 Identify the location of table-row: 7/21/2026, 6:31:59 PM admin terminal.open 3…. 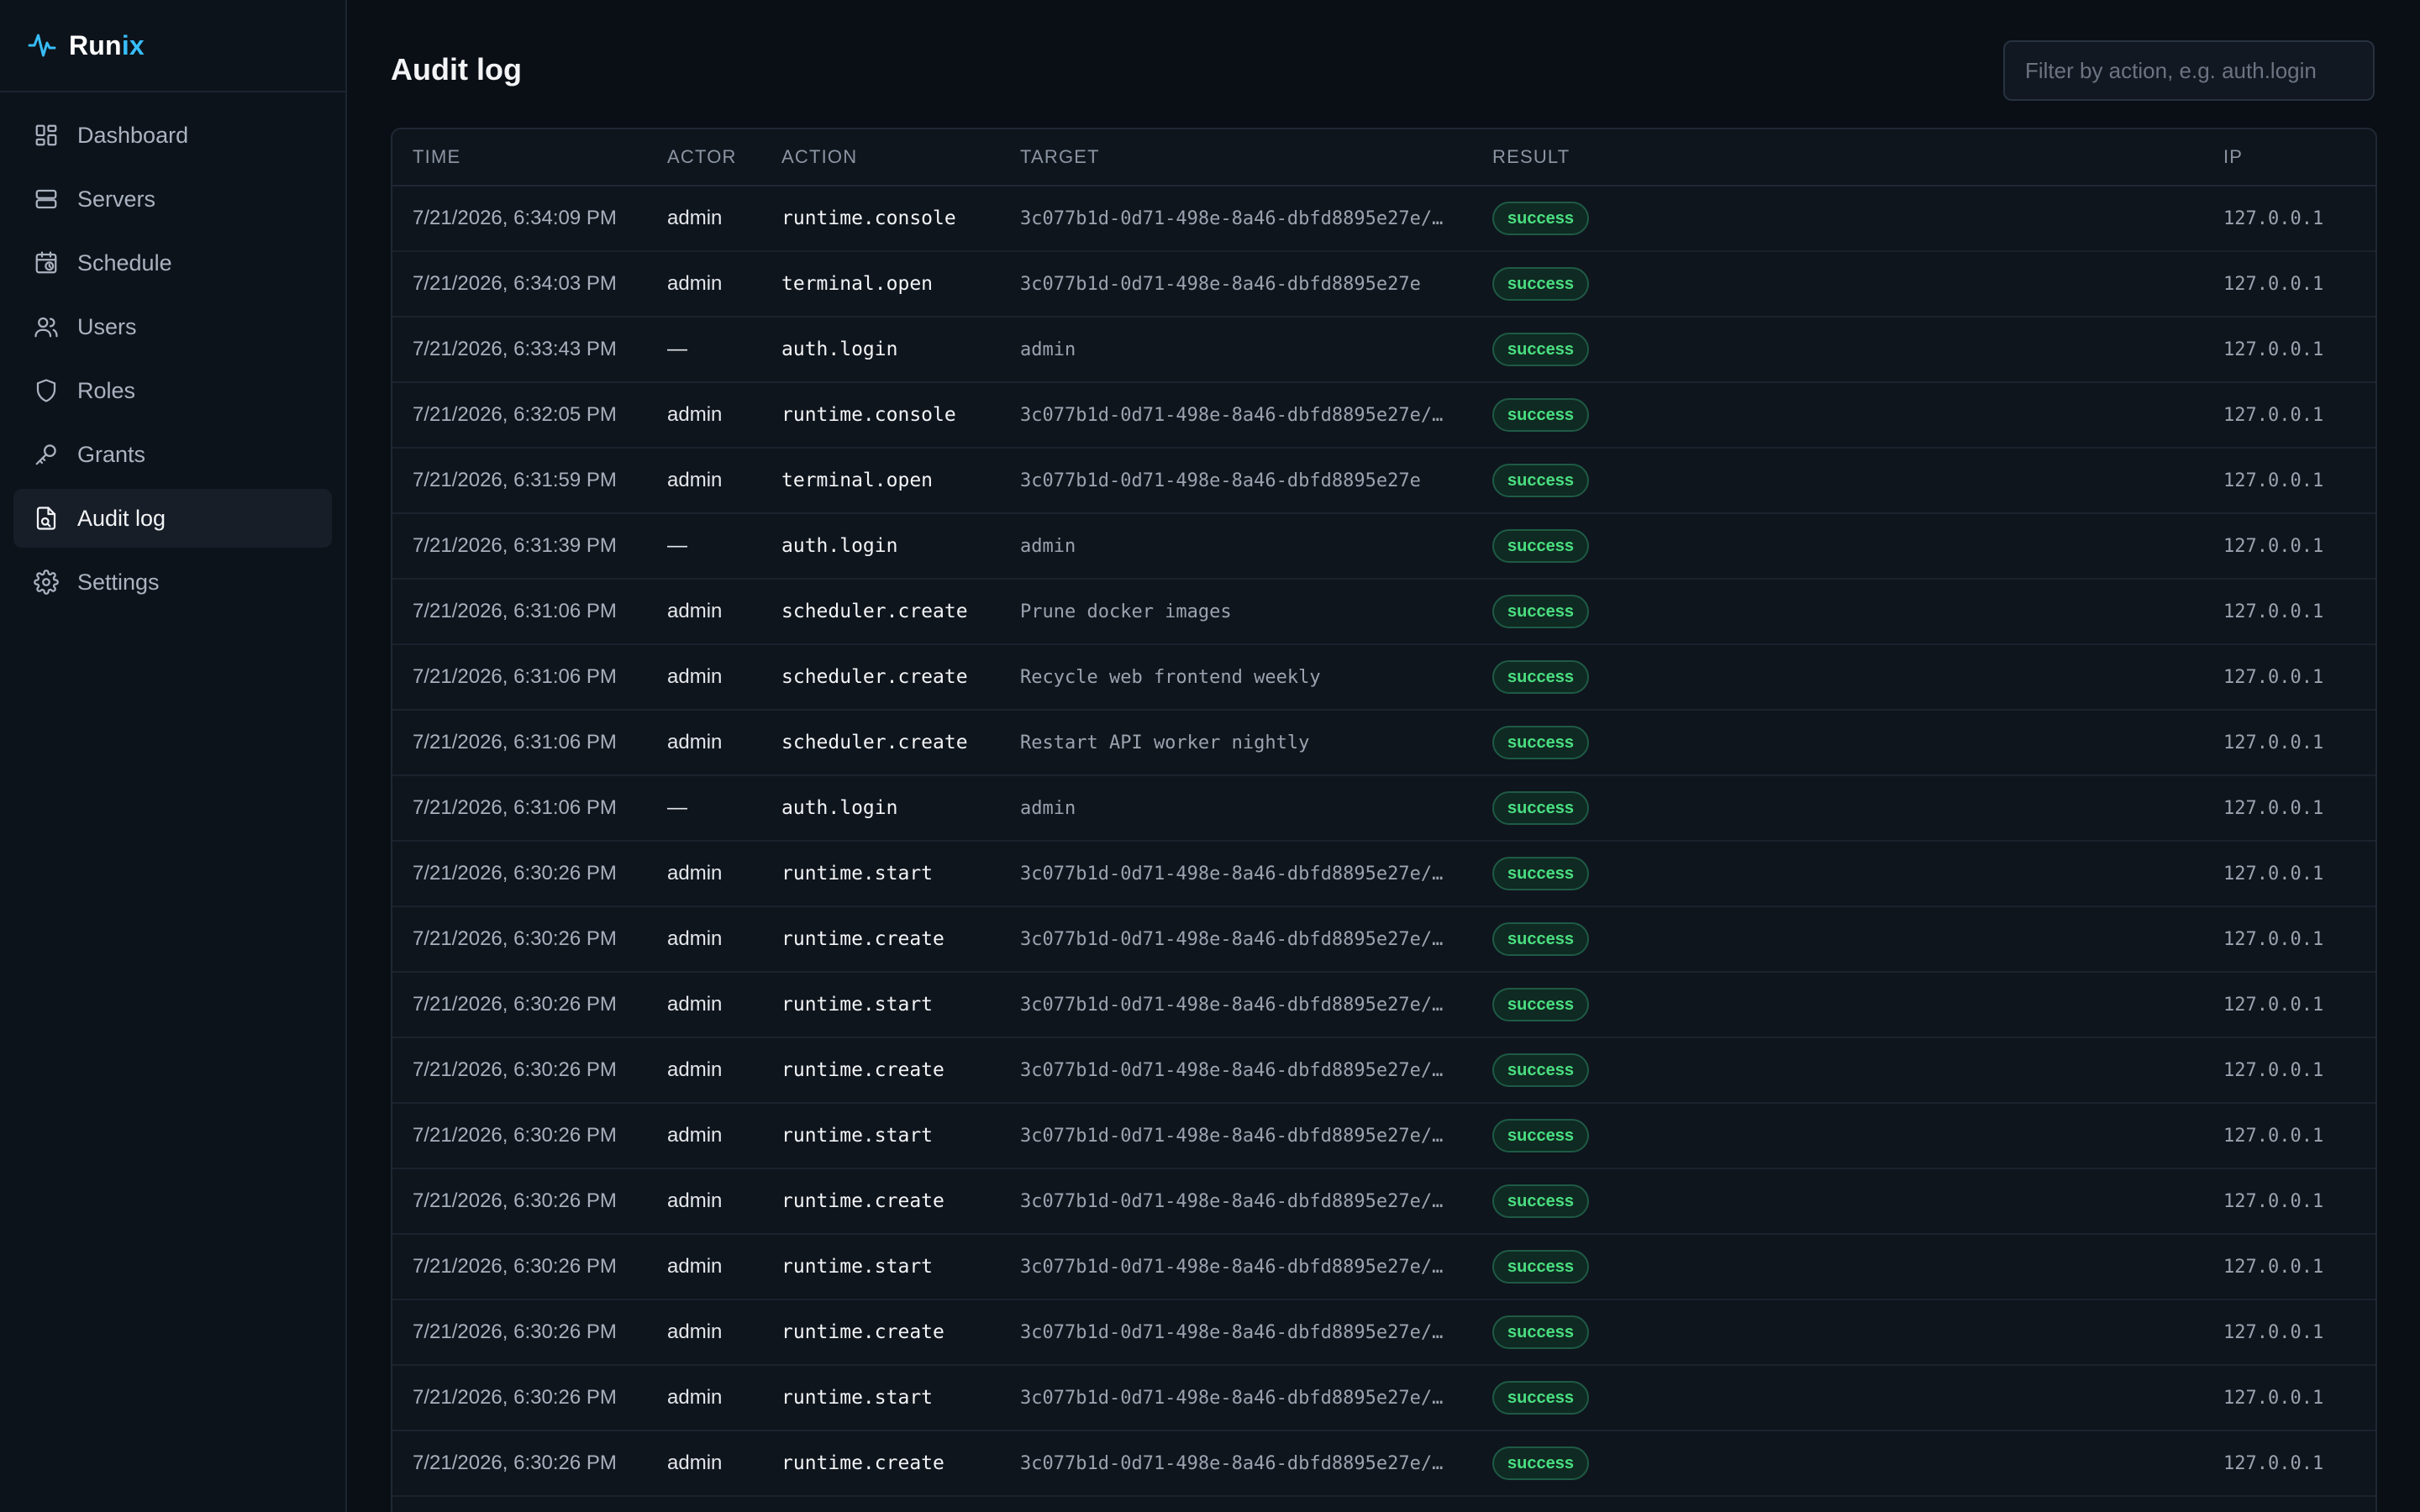
(1383, 481).